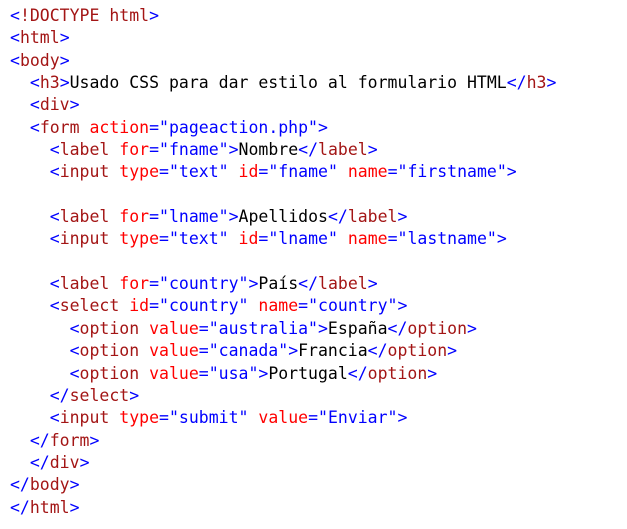 This screenshot has height=529, width=627. Describe the element at coordinates (283, 508) in the screenshot. I see `code-line: </html>` at that location.